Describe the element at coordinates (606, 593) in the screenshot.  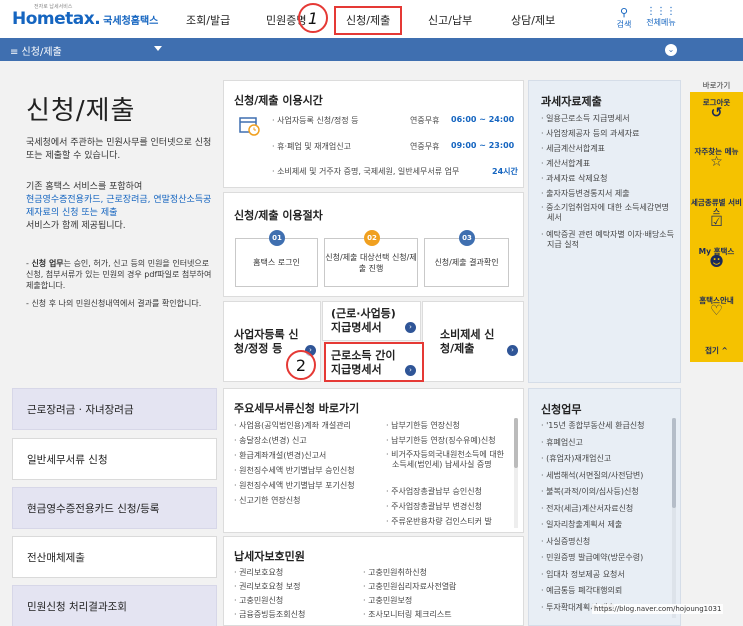
I see `apply-work-item: 예금통등 폐각대행의뢰` at that location.